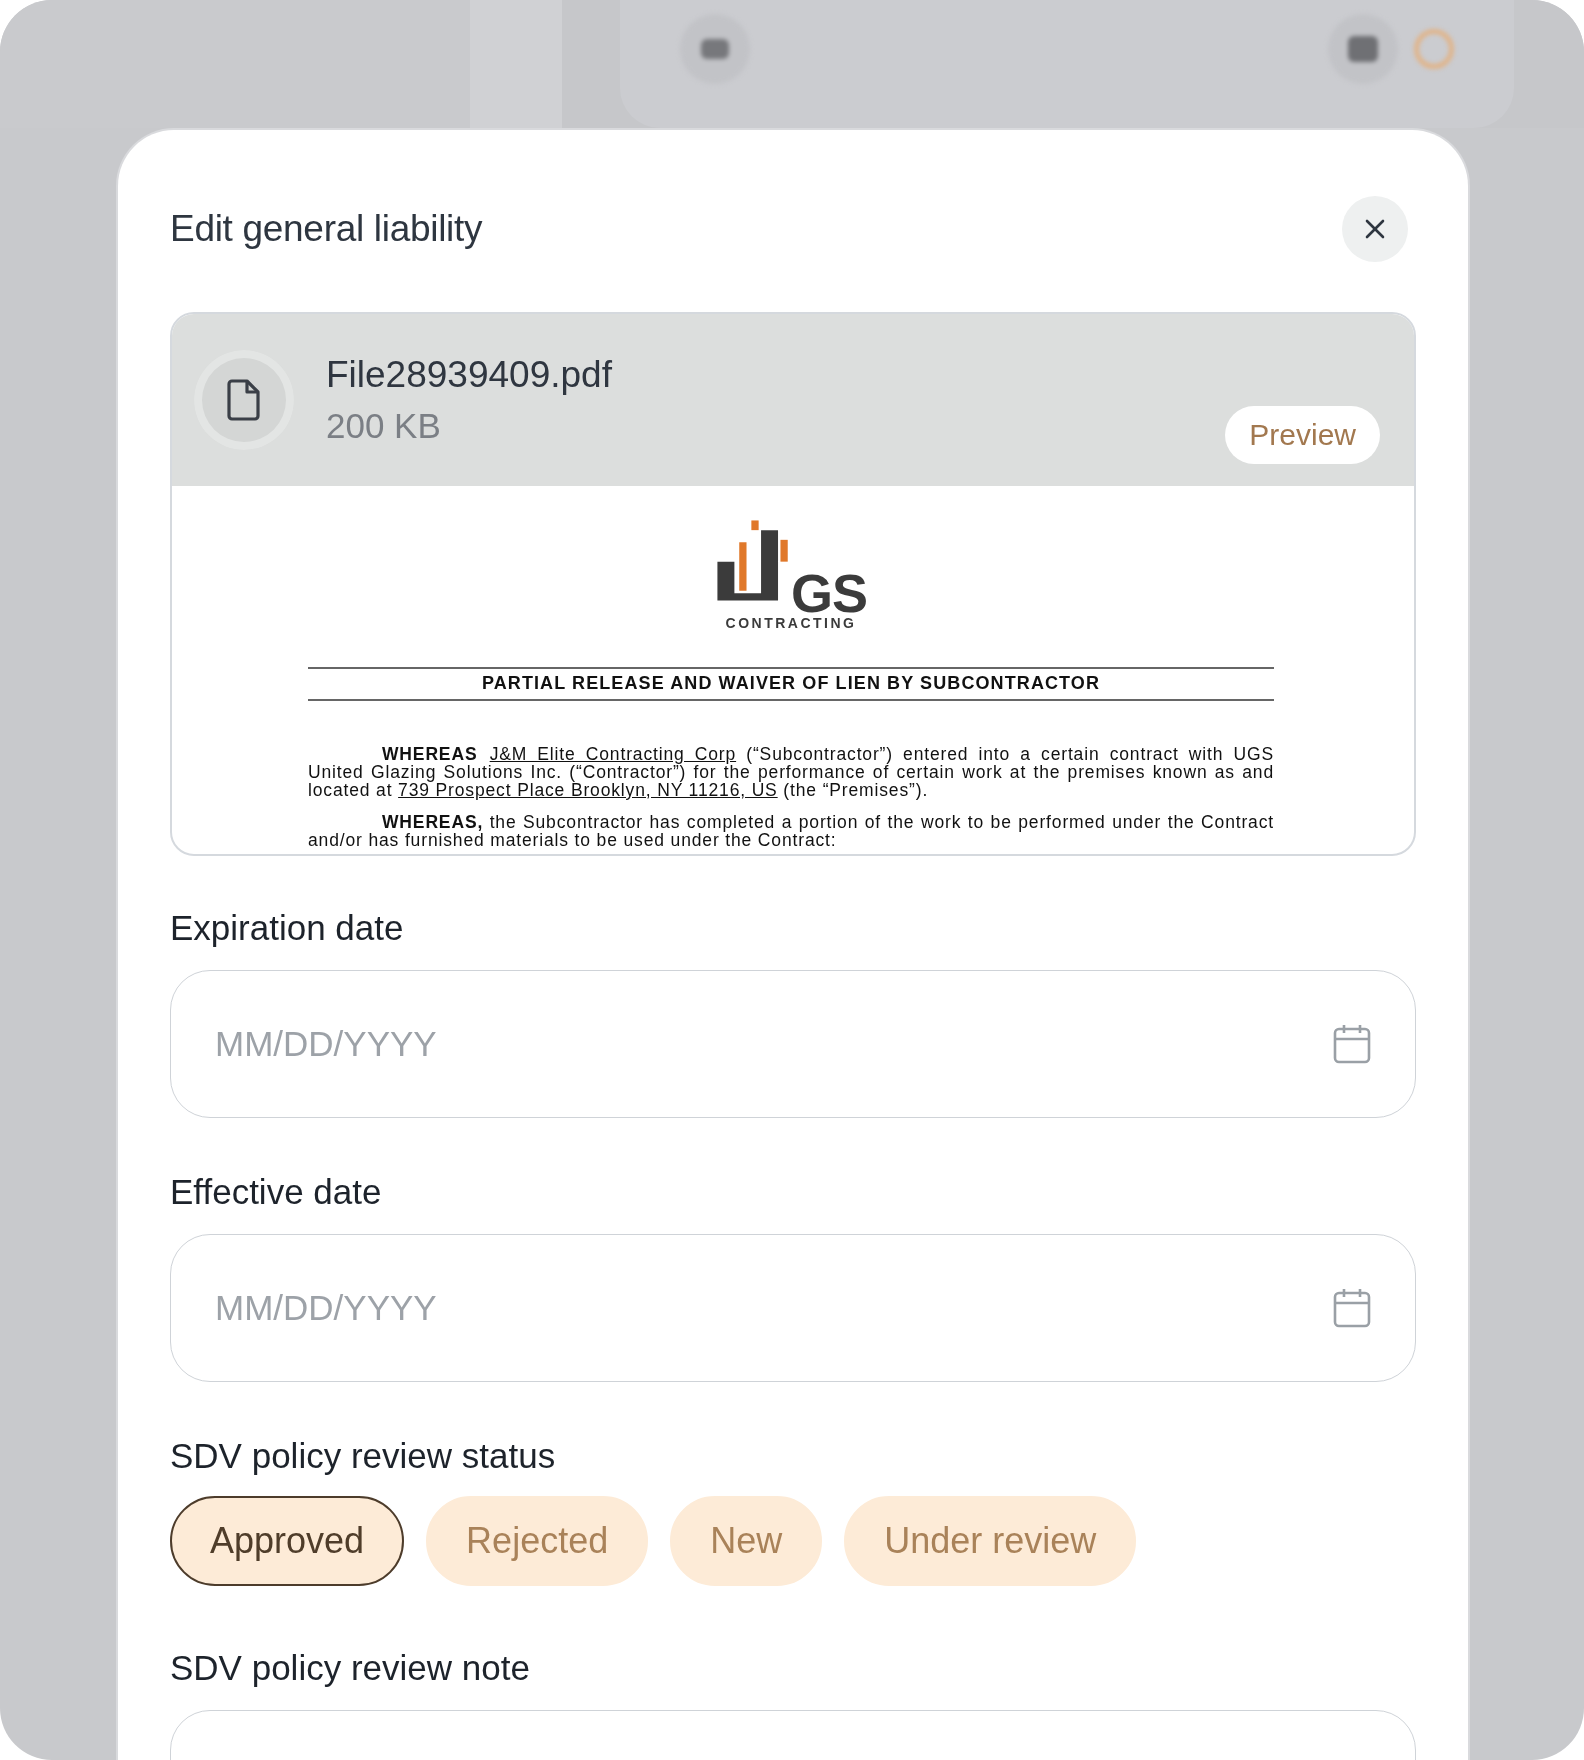 The height and width of the screenshot is (1760, 1584). I want to click on field-label: SDV policy review status, so click(363, 1456).